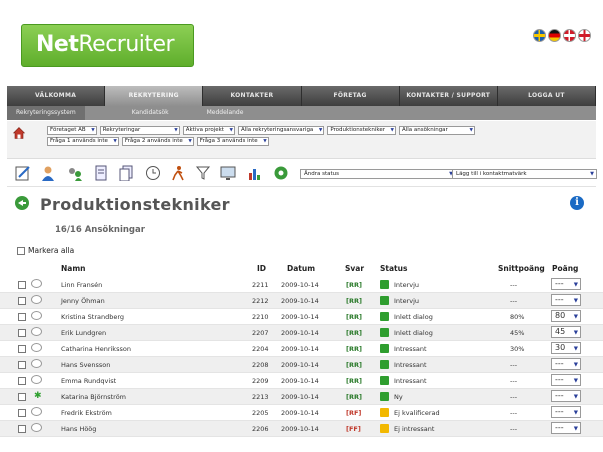  Describe the element at coordinates (228, 173) in the screenshot. I see `monitor-icon` at that location.